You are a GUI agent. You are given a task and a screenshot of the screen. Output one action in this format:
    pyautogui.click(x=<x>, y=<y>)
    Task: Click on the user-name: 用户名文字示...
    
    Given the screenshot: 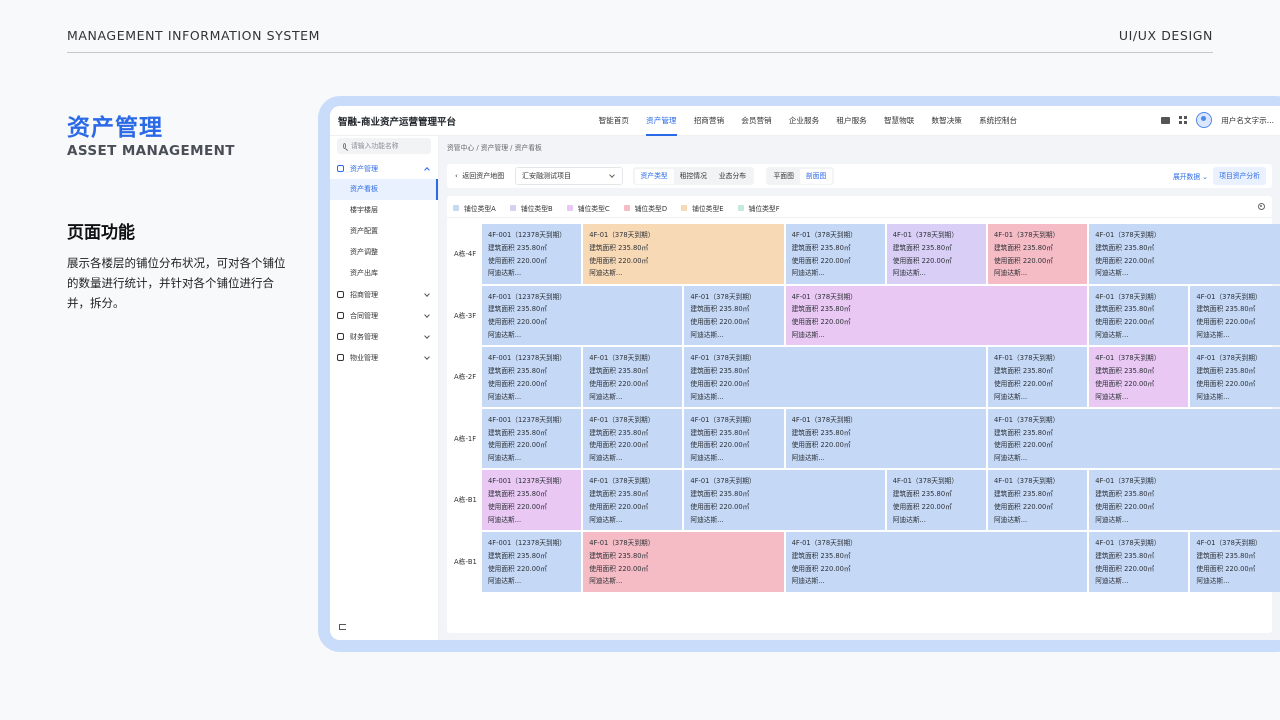 What is the action you would take?
    pyautogui.click(x=1247, y=120)
    